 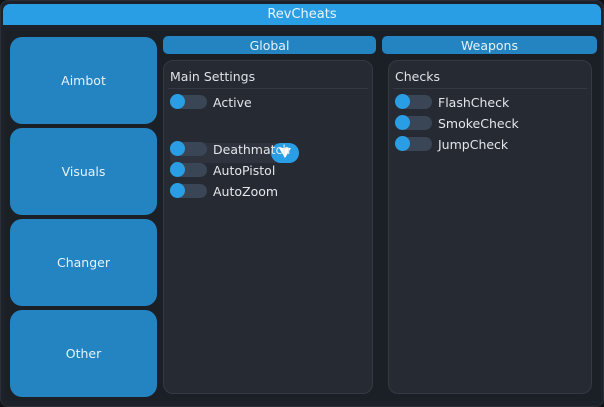 What do you see at coordinates (413, 122) in the screenshot?
I see `smokecheck-toggle` at bounding box center [413, 122].